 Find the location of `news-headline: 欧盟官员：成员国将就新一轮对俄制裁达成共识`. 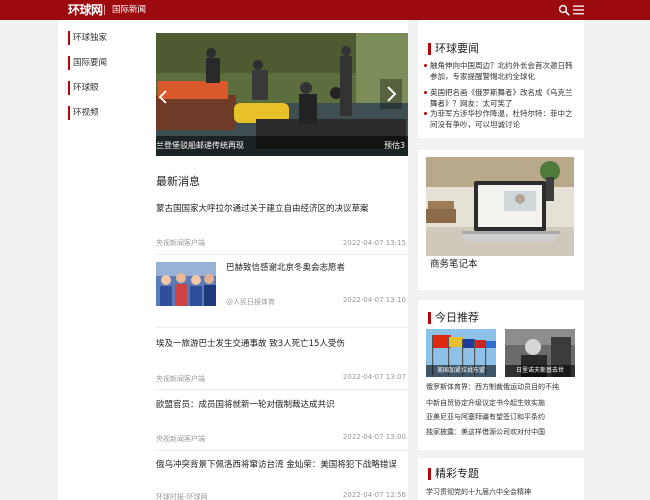

news-headline: 欧盟官员：成员国将就新一轮对俄制裁达成共识 is located at coordinates (282, 405).